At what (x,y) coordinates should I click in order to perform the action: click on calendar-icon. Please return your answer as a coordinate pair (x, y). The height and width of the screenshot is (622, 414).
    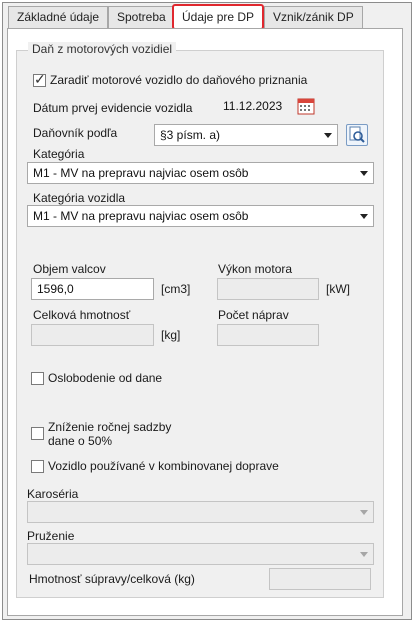
    Looking at the image, I should click on (306, 106).